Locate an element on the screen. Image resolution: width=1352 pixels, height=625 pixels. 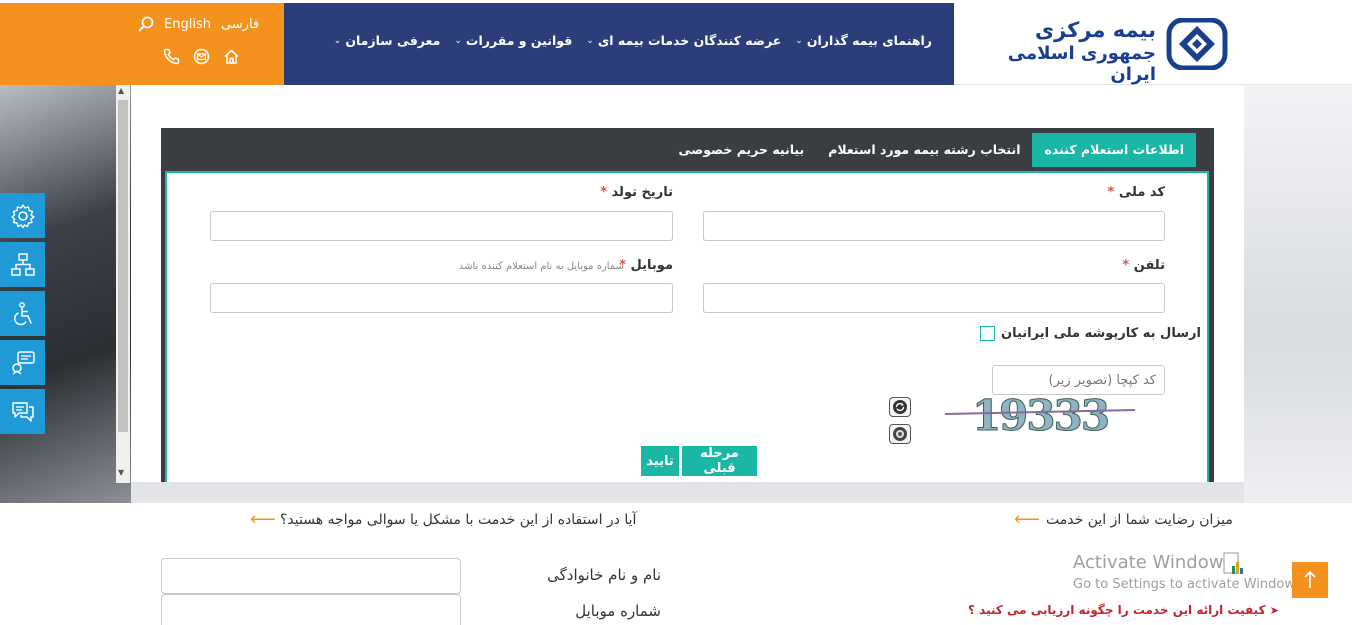
nav-laws: قوانین و مقررات ⌄ is located at coordinates (513, 40).